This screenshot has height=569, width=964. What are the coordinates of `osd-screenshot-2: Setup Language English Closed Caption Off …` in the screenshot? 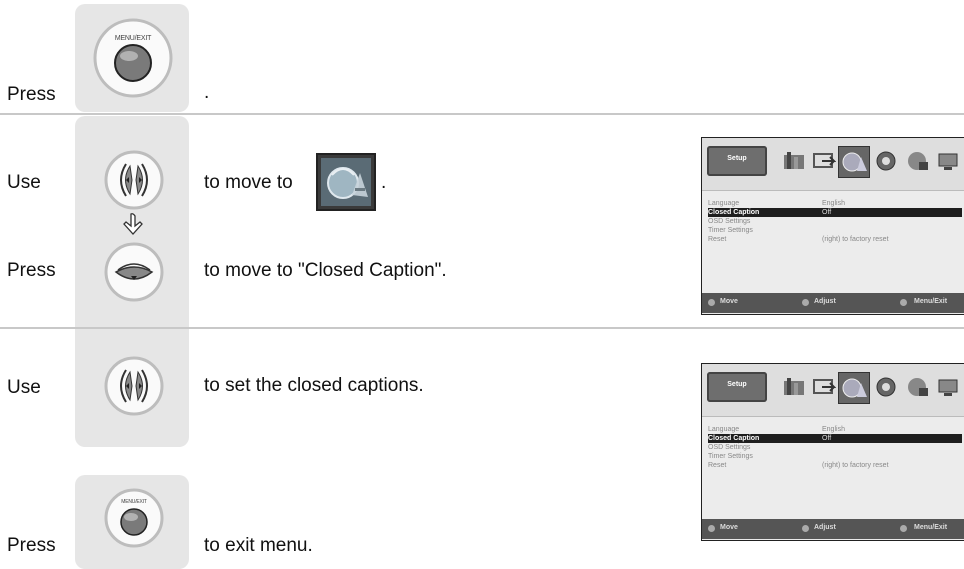 It's located at (832, 452).